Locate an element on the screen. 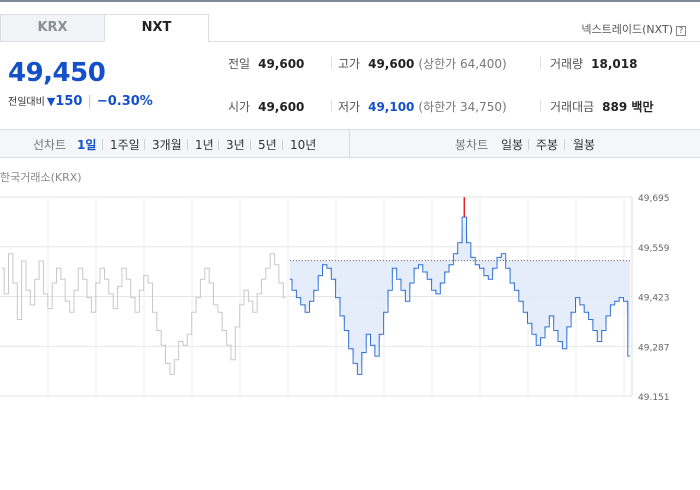 This screenshot has width=700, height=490. period-3m: 3개월 is located at coordinates (167, 144).